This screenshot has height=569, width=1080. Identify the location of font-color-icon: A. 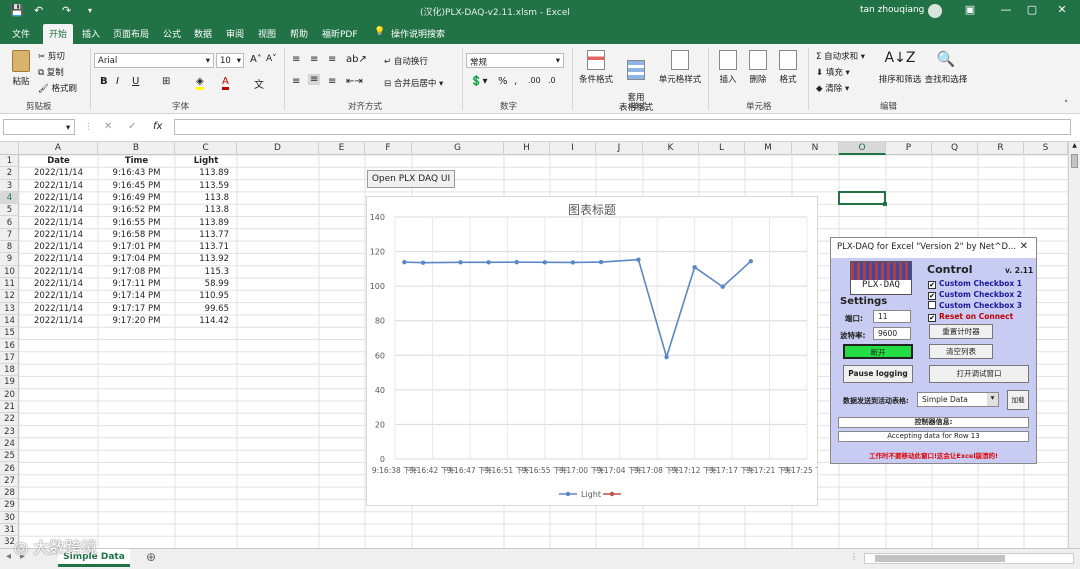
(225, 83).